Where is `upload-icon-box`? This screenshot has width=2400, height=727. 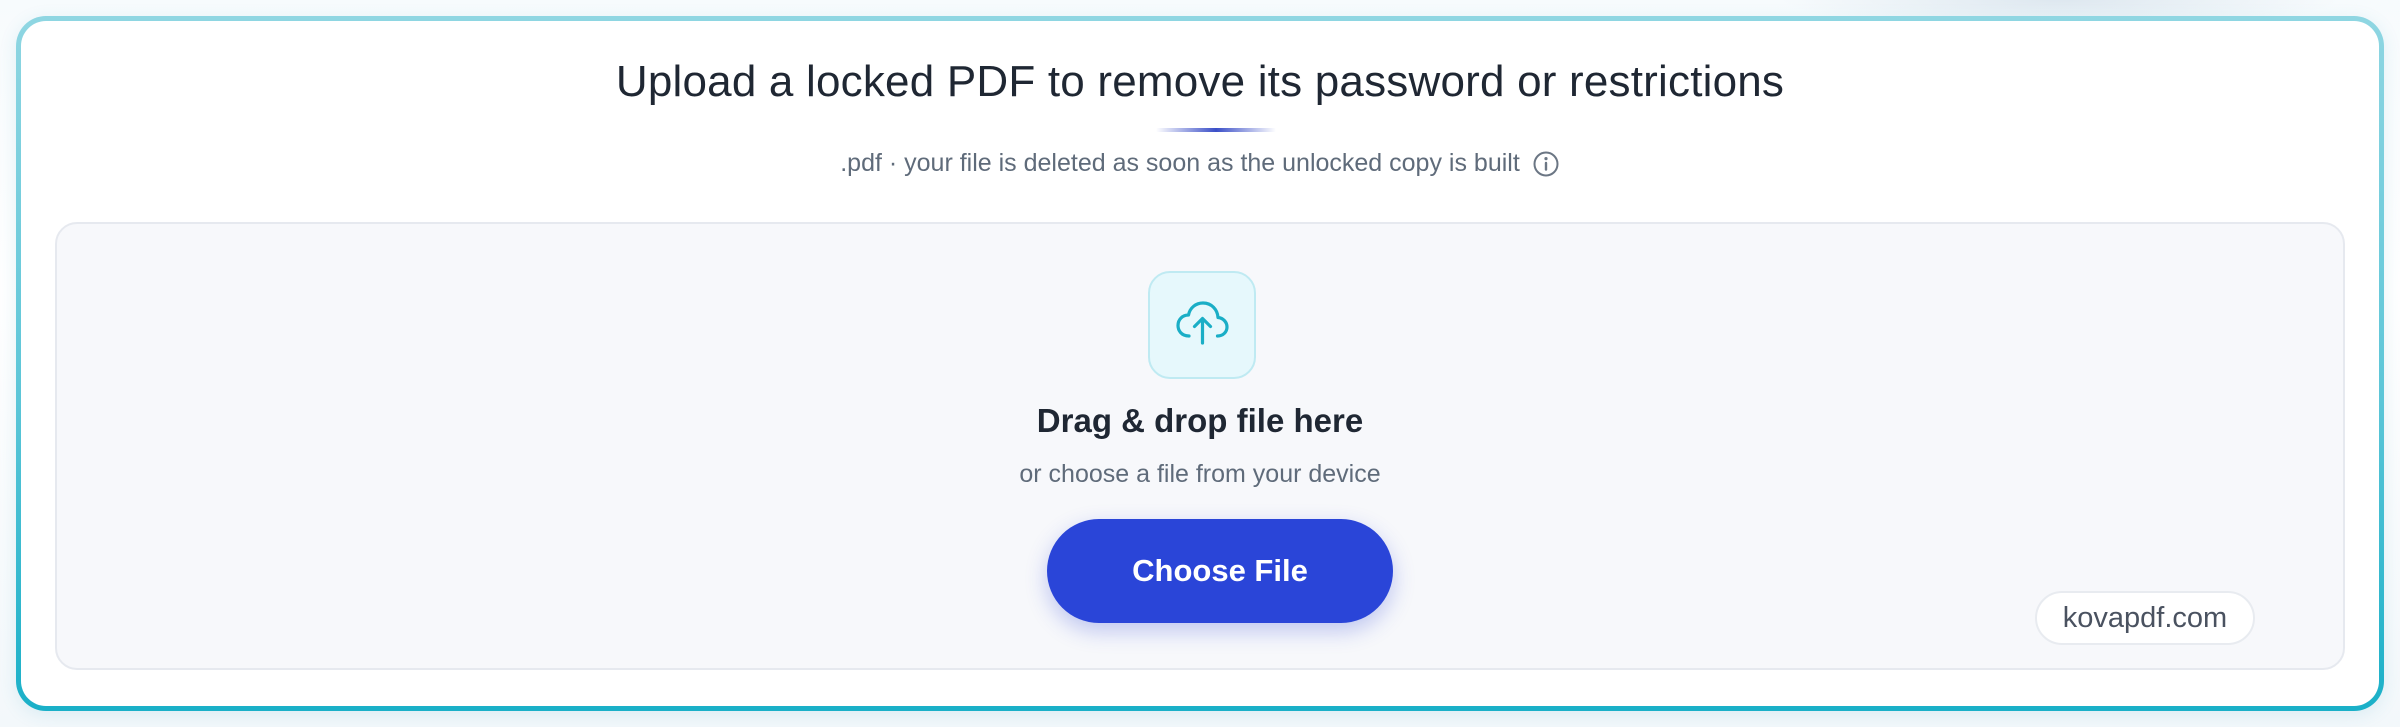
upload-icon-box is located at coordinates (1202, 325).